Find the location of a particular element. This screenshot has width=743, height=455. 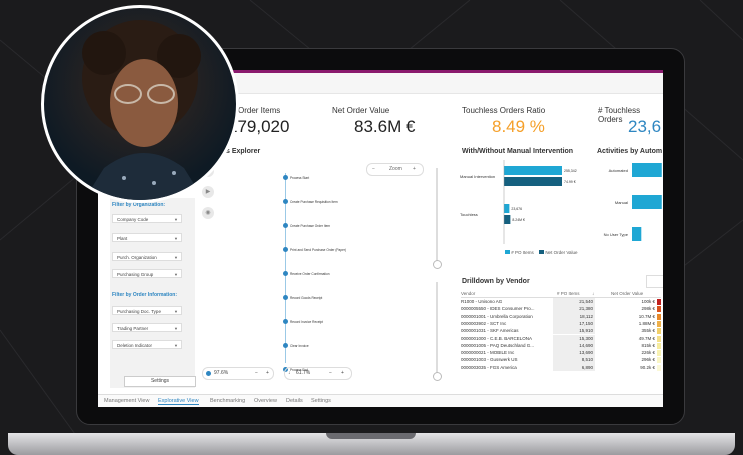

filter-plant: Plant ▼ is located at coordinates (147, 237).